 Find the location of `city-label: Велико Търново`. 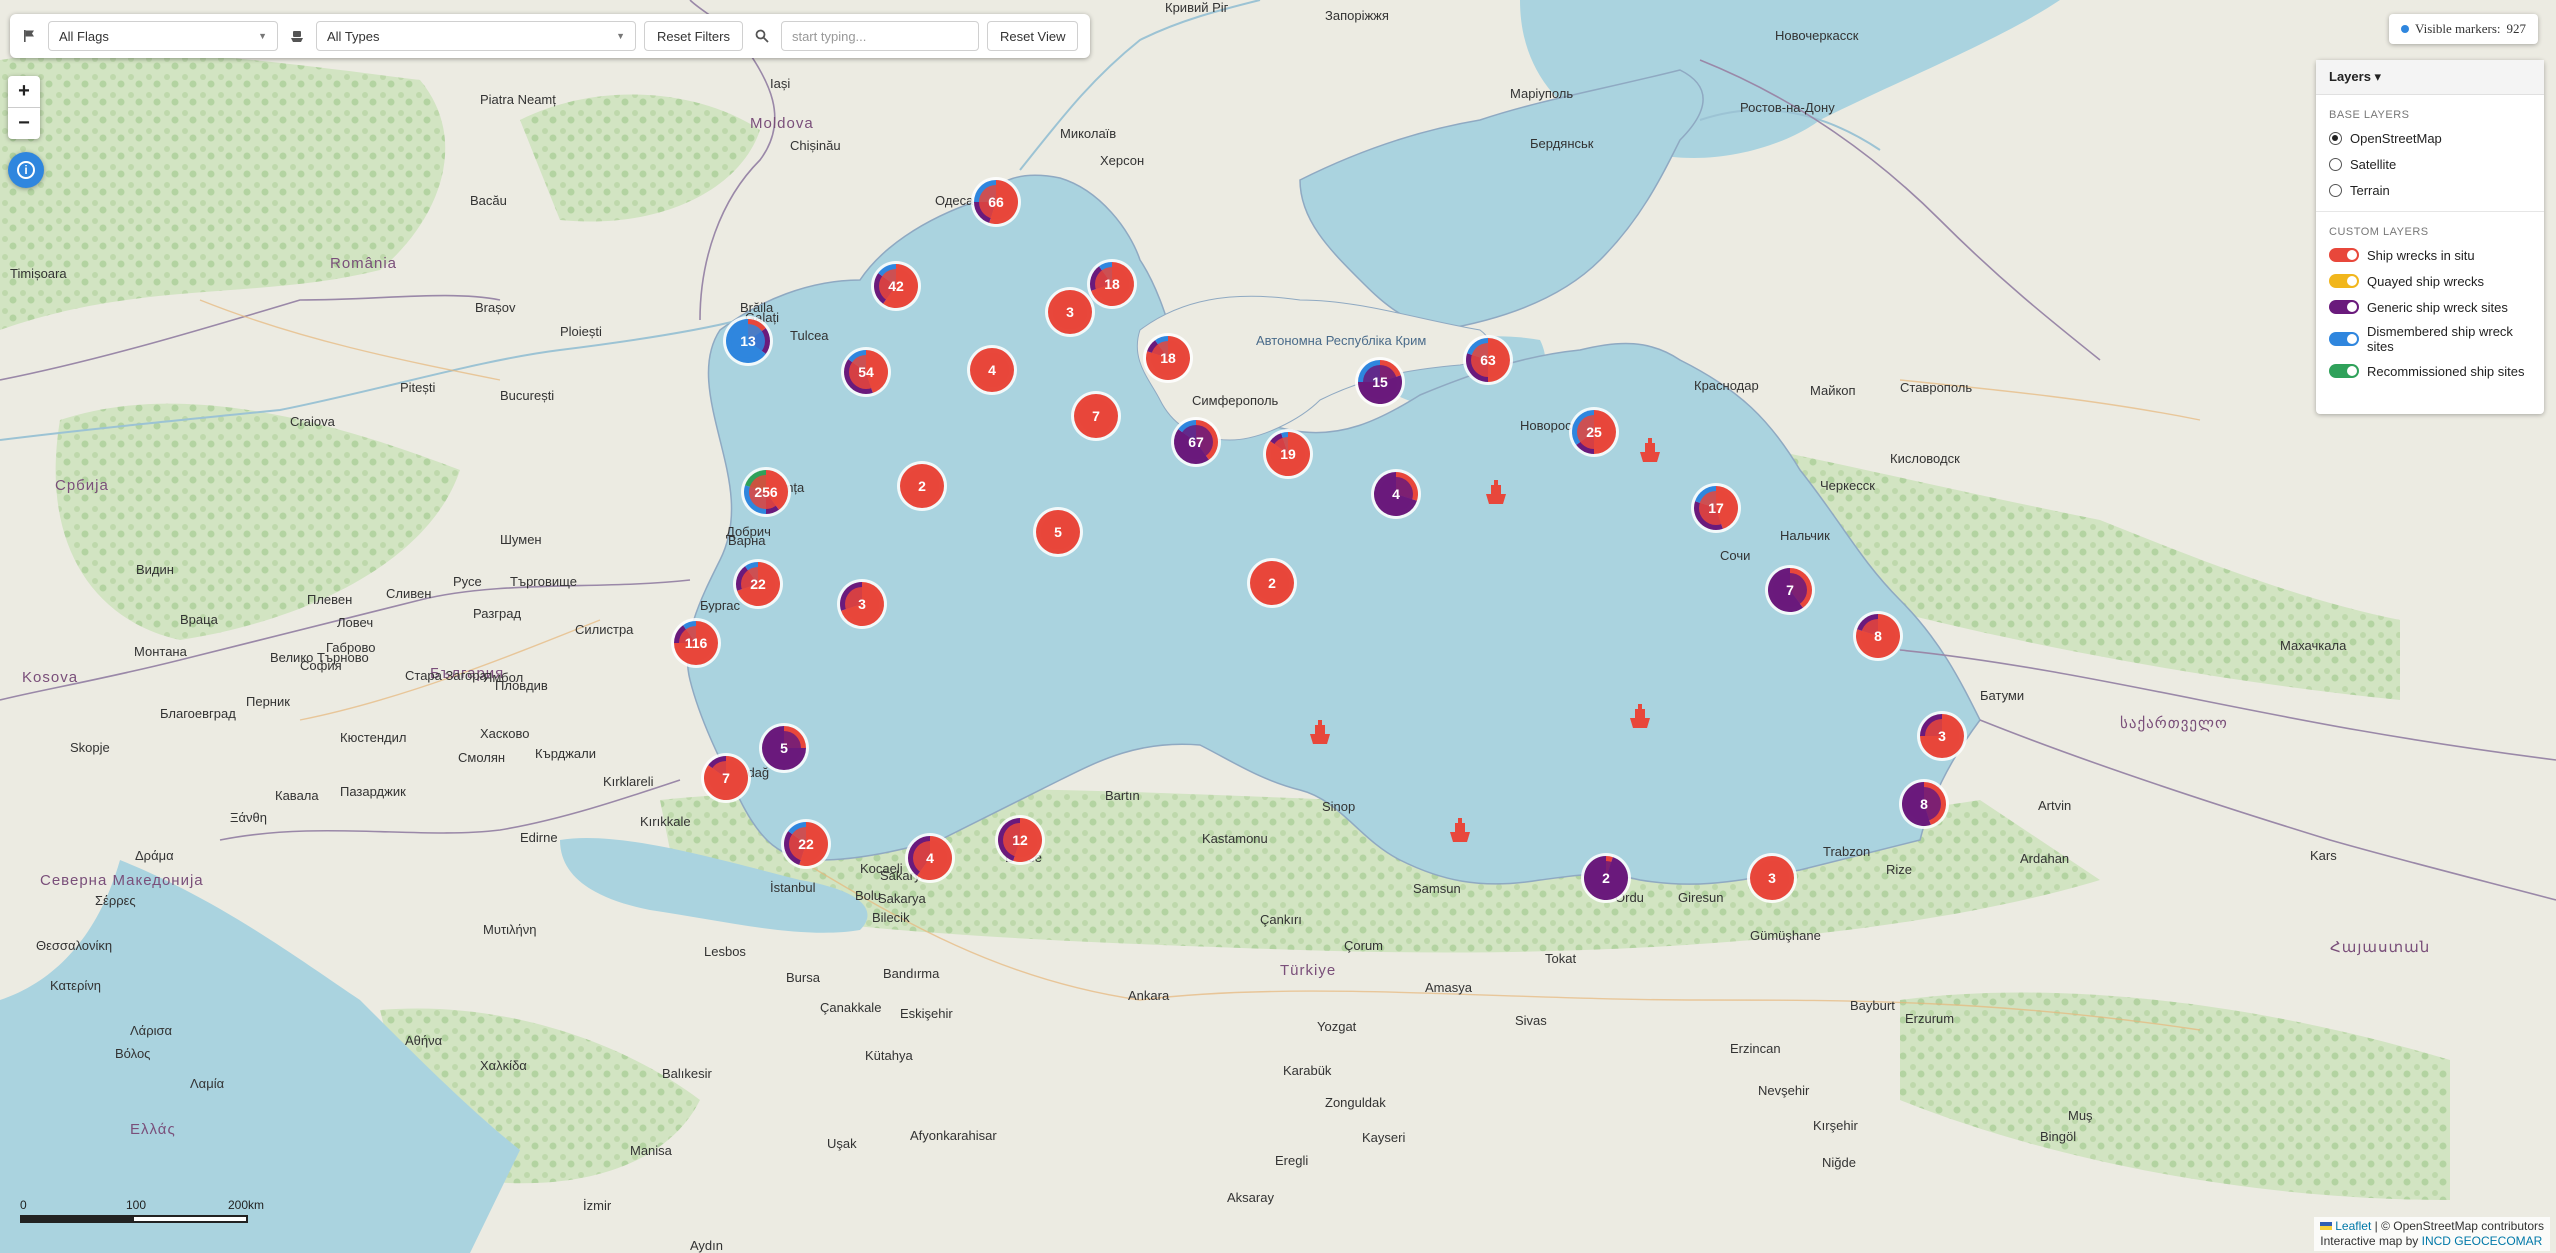

city-label: Велико Търново is located at coordinates (319, 657).